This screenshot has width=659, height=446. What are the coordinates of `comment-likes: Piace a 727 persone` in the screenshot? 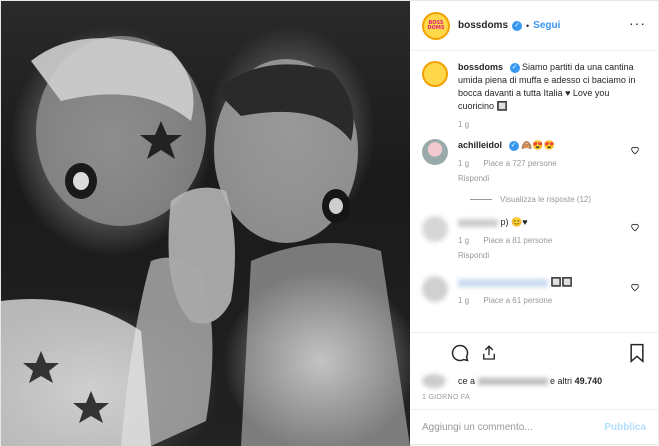 It's located at (519, 163).